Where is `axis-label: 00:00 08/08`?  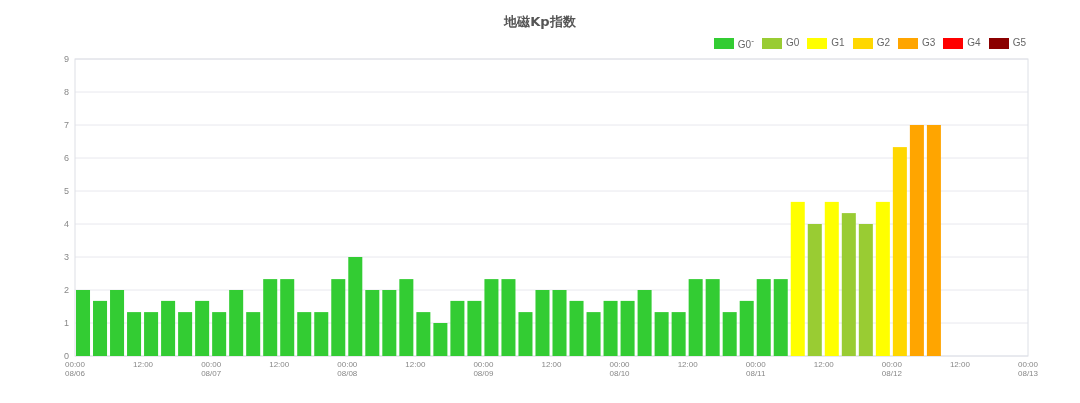 axis-label: 00:00 08/08 is located at coordinates (347, 369).